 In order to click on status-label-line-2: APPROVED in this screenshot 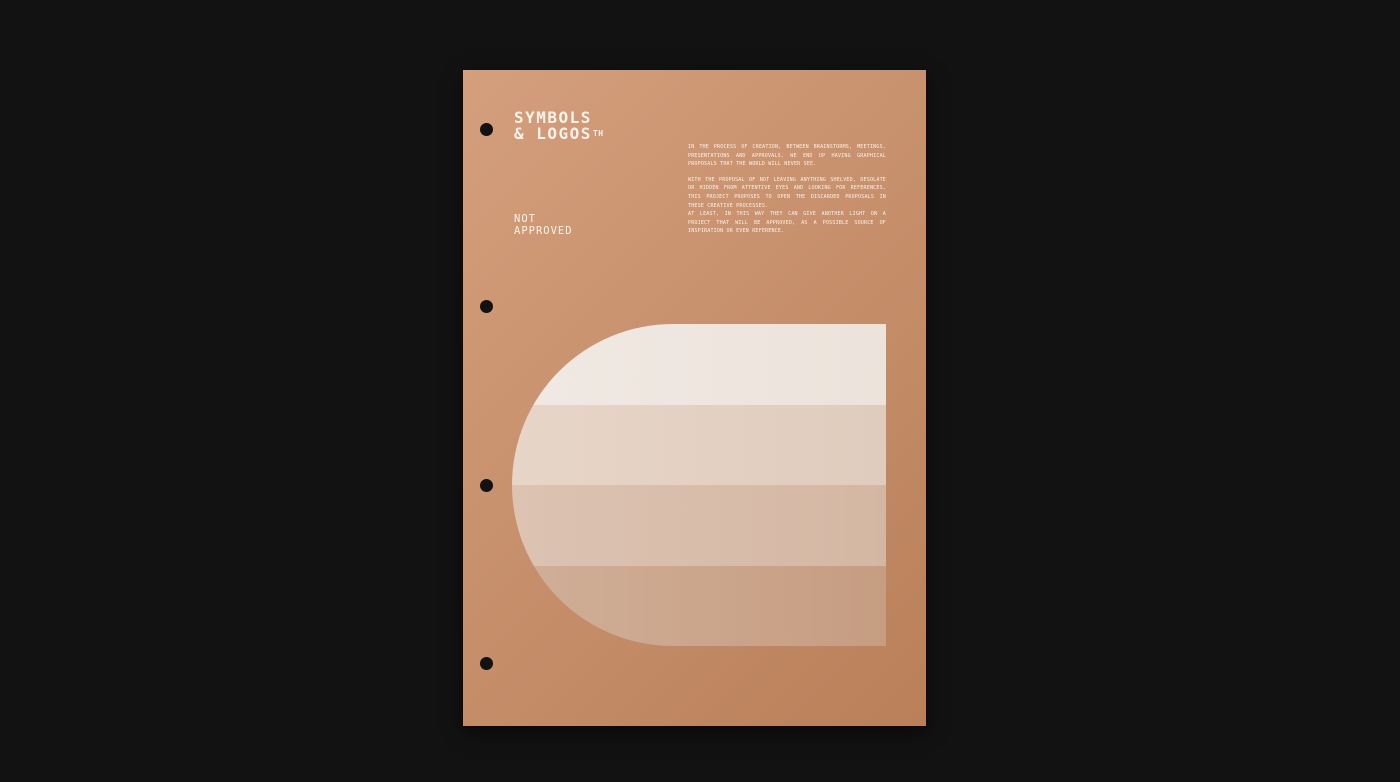, I will do `click(543, 231)`.